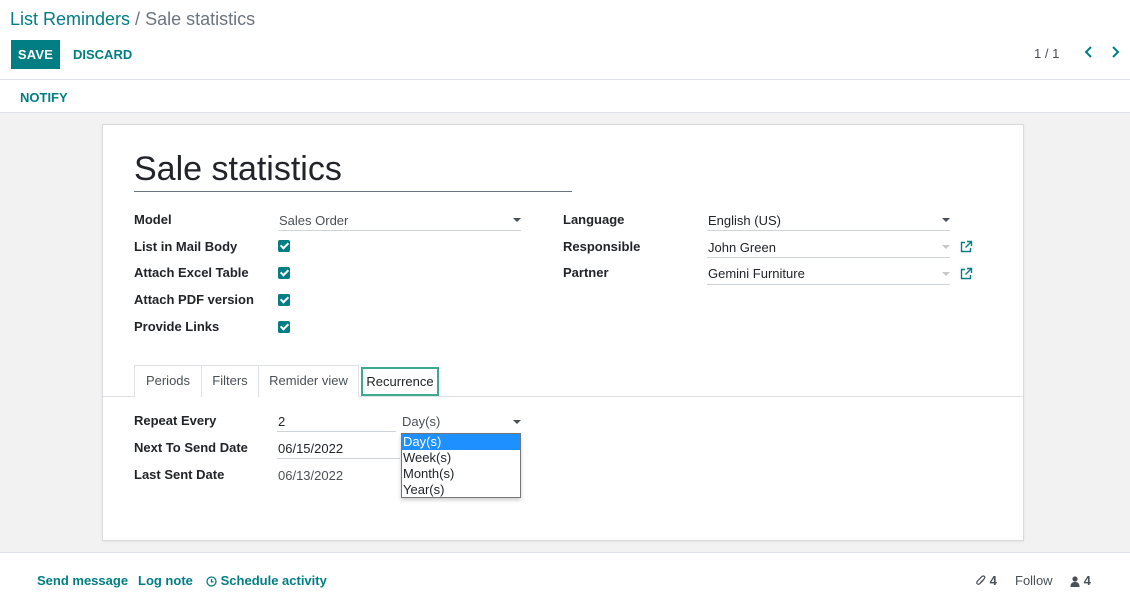  Describe the element at coordinates (756, 273) in the screenshot. I see `partner-field: Gemini Furniture` at that location.